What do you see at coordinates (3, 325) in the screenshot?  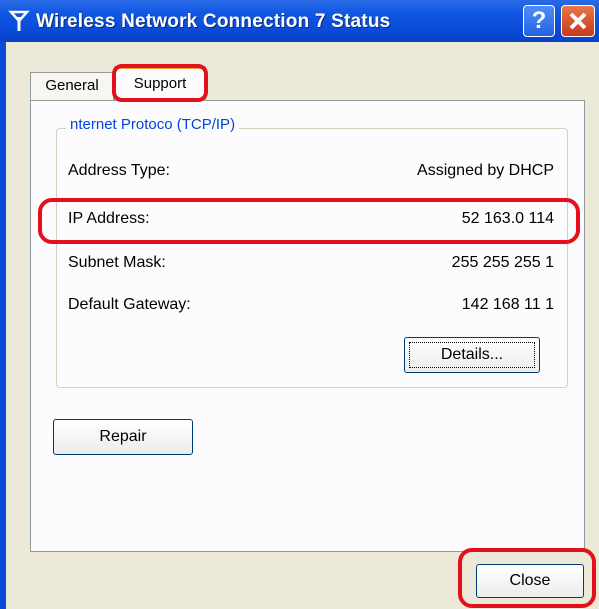 I see `window-border` at bounding box center [3, 325].